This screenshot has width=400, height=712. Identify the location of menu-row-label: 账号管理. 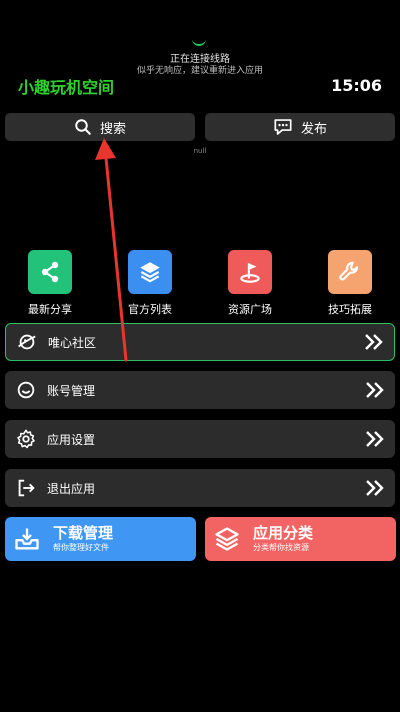
(71, 390).